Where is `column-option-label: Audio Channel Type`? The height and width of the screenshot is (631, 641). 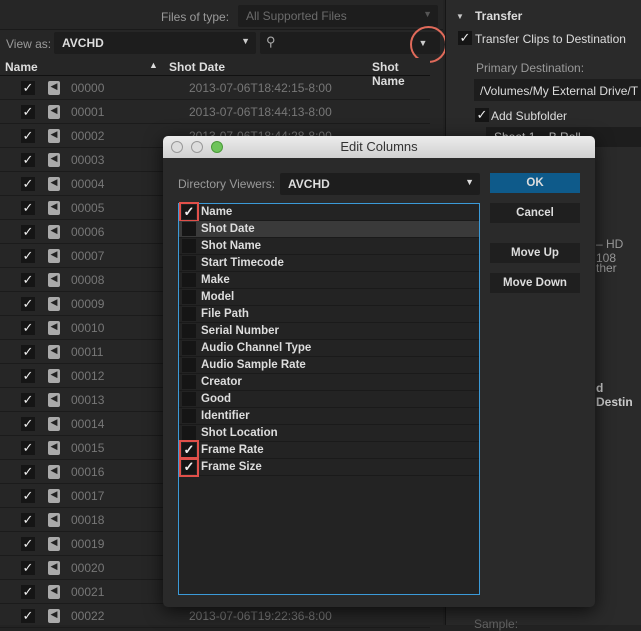 column-option-label: Audio Channel Type is located at coordinates (256, 348).